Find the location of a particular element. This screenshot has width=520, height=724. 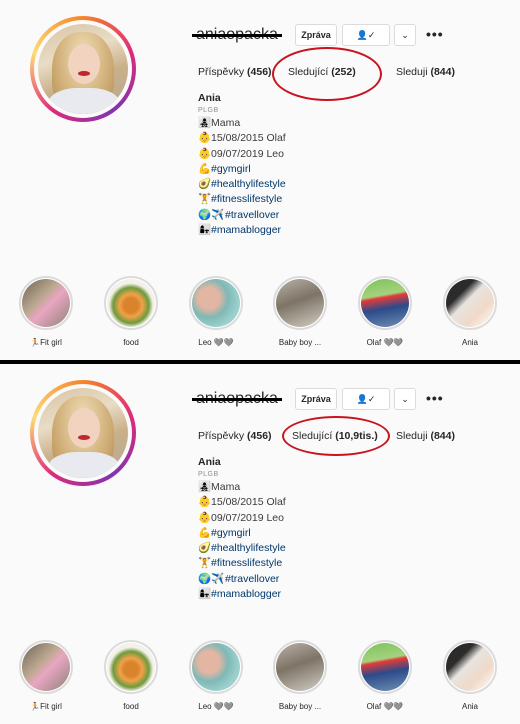

bio-text: Mama is located at coordinates (226, 487).